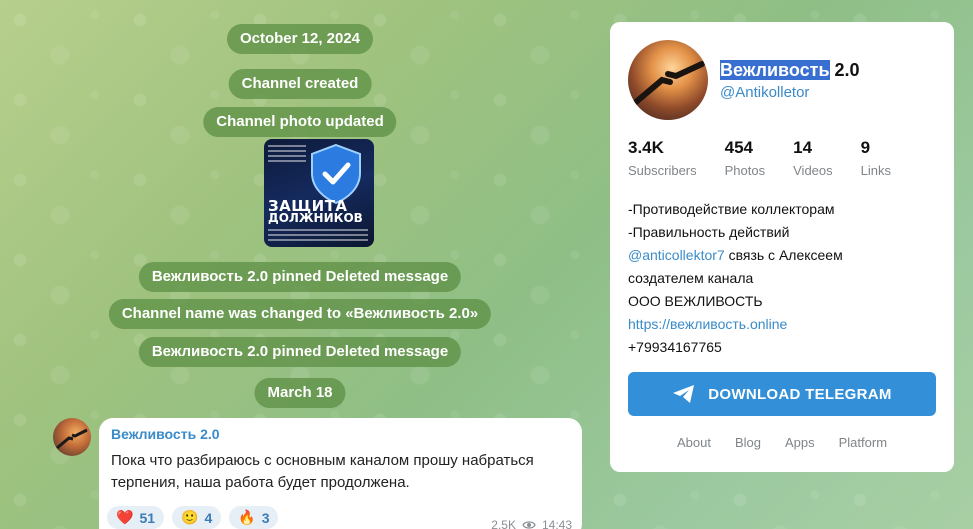 Image resolution: width=973 pixels, height=529 pixels. I want to click on phone-number: +79934167765, so click(675, 347).